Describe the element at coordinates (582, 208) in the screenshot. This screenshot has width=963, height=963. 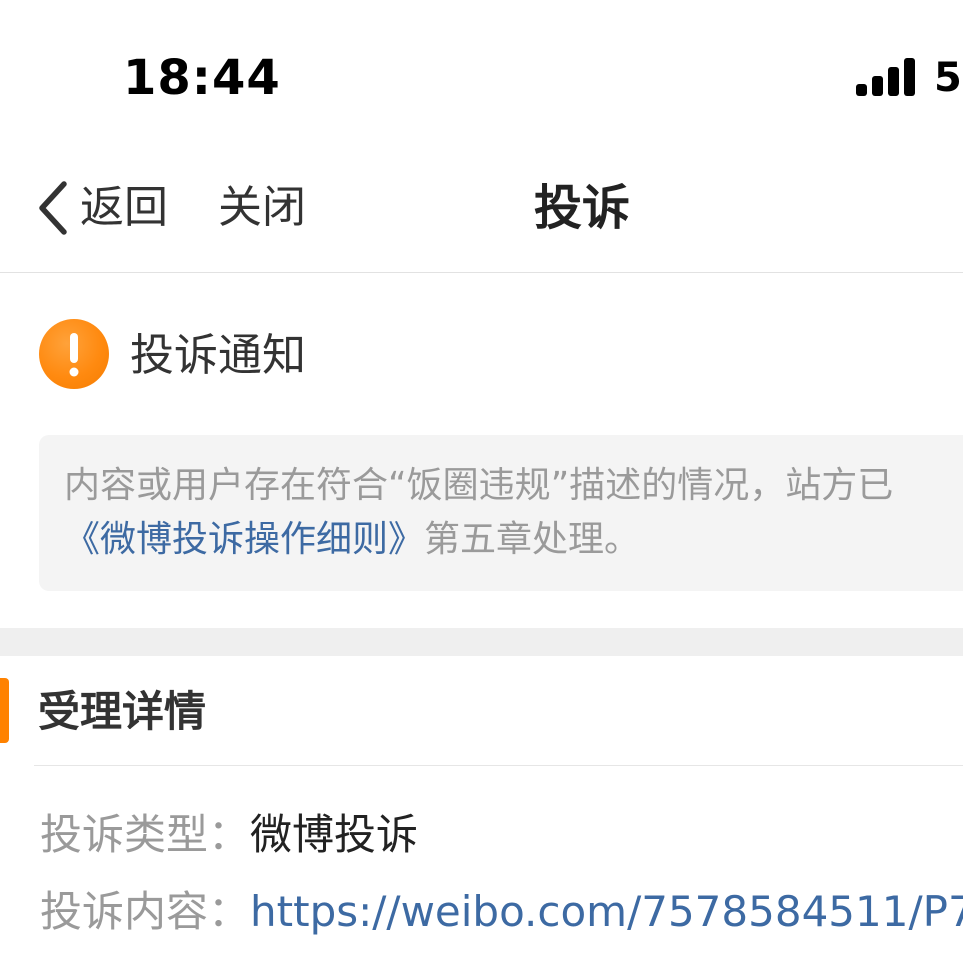
I see `page-title: 投诉` at that location.